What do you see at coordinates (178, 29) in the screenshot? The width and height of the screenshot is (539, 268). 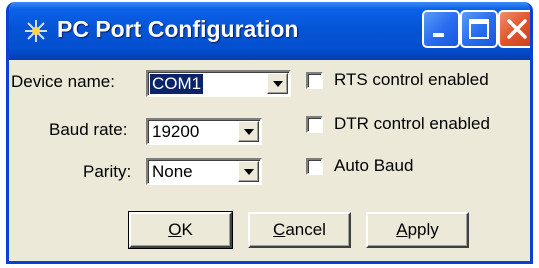 I see `window-title: PC Port Configuration` at bounding box center [178, 29].